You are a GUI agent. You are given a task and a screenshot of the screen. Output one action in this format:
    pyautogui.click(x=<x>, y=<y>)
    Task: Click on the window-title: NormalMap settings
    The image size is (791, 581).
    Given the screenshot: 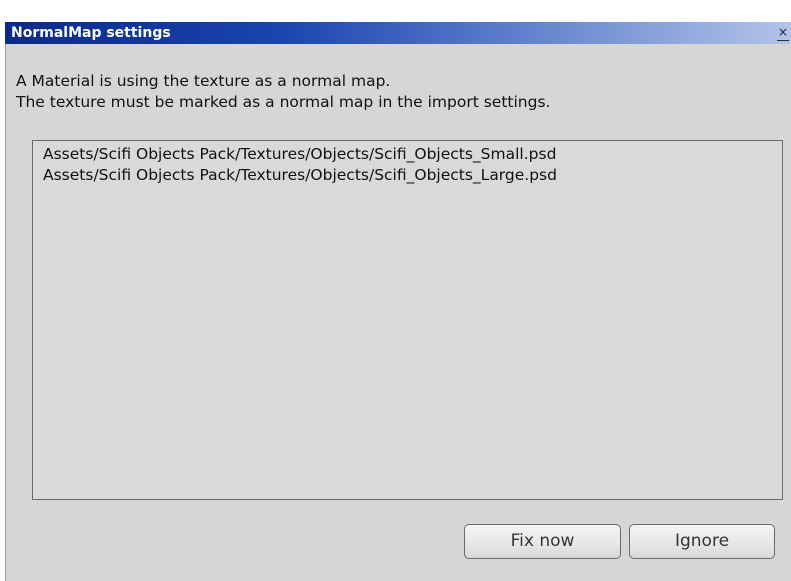 What is the action you would take?
    pyautogui.click(x=91, y=33)
    